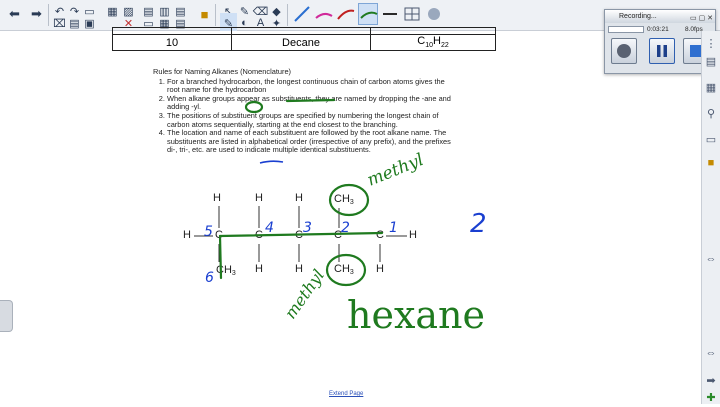  Describe the element at coordinates (222, 71) in the screenshot. I see `rules-title: Rules for Naming Alkanes (Nomenclature)` at that location.